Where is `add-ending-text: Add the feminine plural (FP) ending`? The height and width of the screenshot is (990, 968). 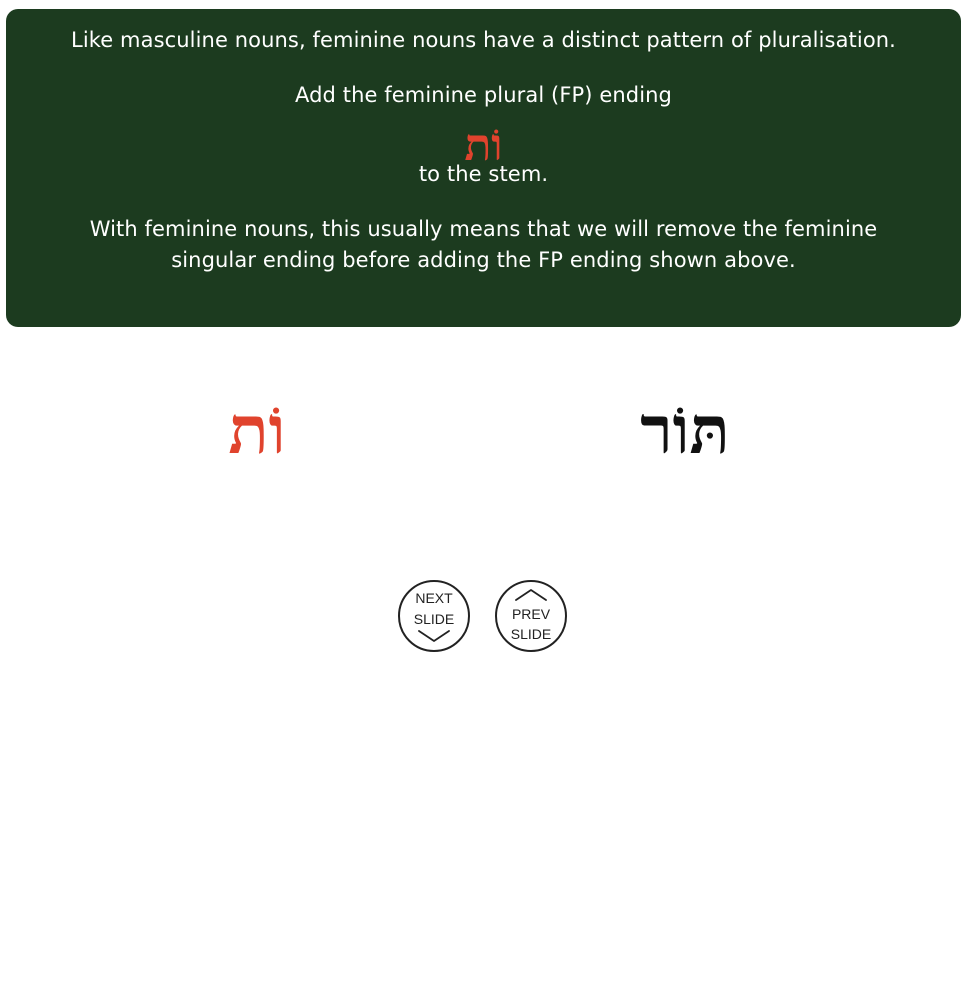
add-ending-text: Add the feminine plural (FP) ending is located at coordinates (483, 95).